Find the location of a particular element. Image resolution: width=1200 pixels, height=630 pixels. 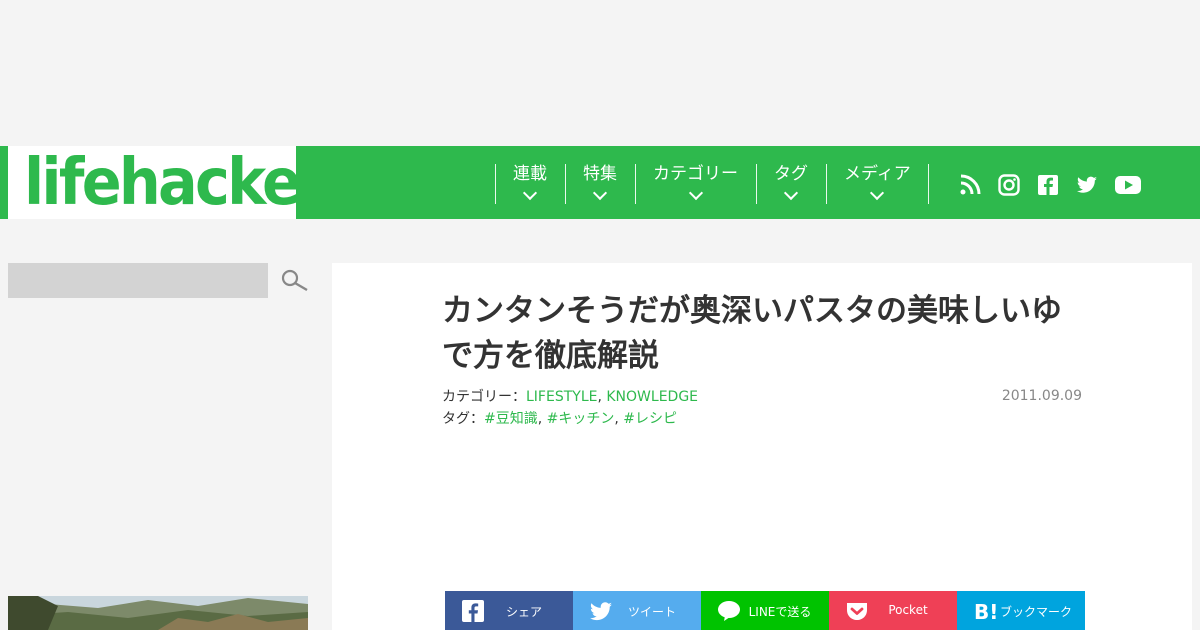

tag-link: #キッチン is located at coordinates (581, 419).